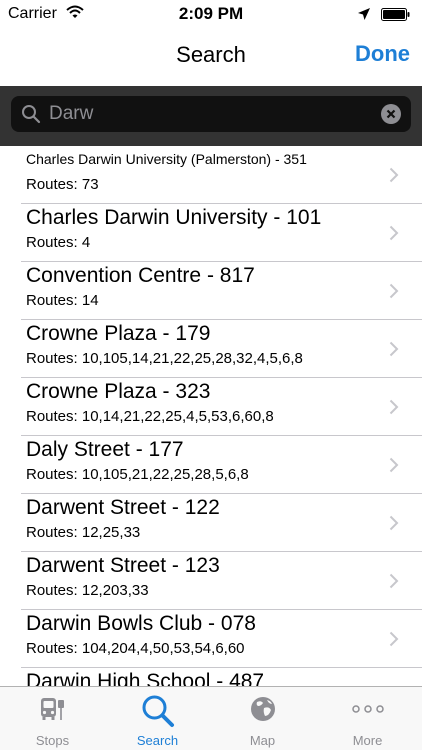  I want to click on stop-routes: Routes: 10,105,14,21,22,25,28,32,4,5,6,8, so click(164, 358).